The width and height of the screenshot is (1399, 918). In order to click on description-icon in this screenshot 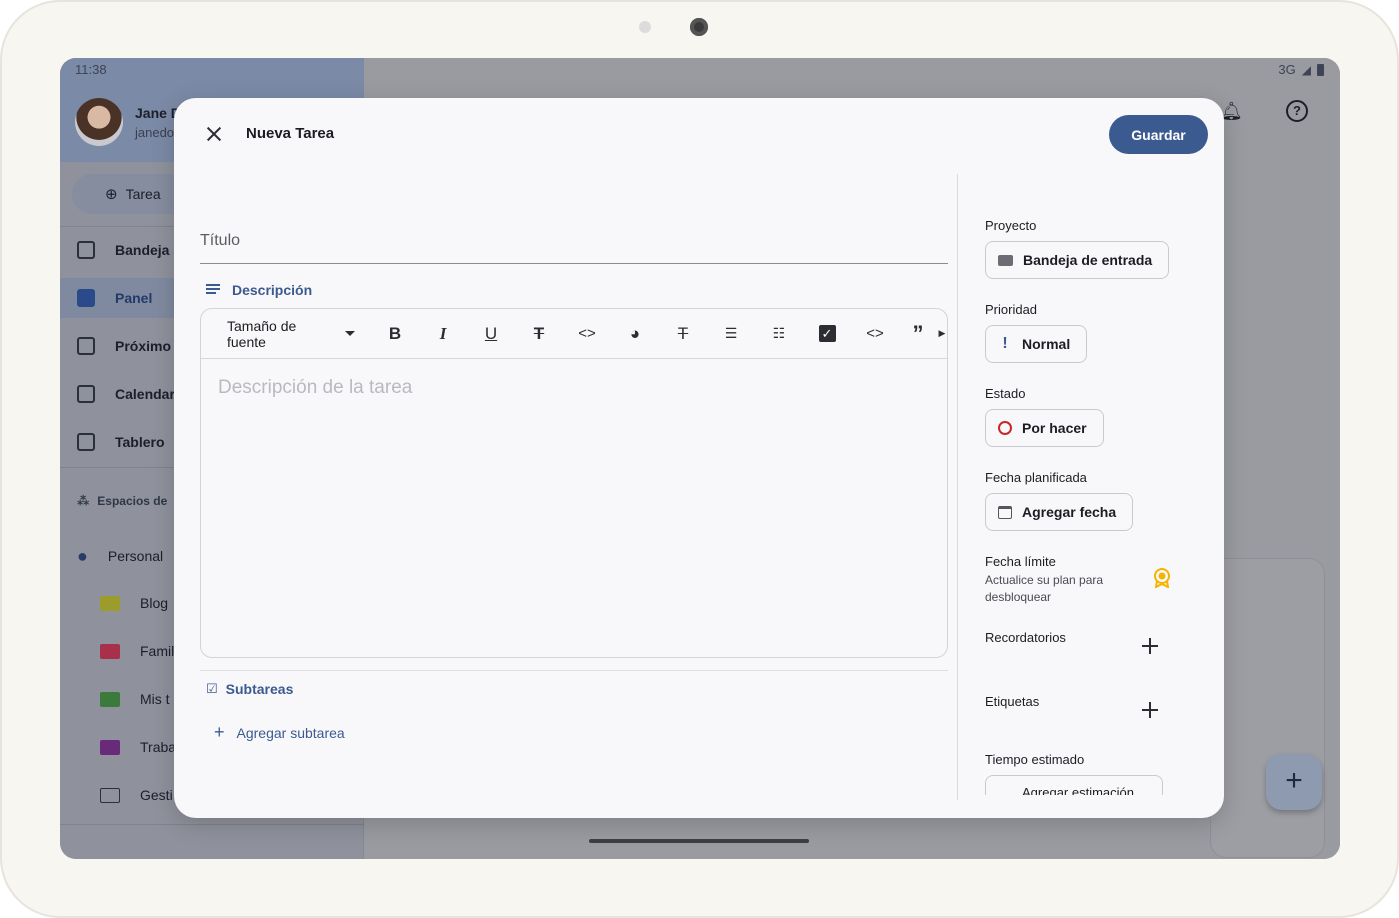, I will do `click(213, 290)`.